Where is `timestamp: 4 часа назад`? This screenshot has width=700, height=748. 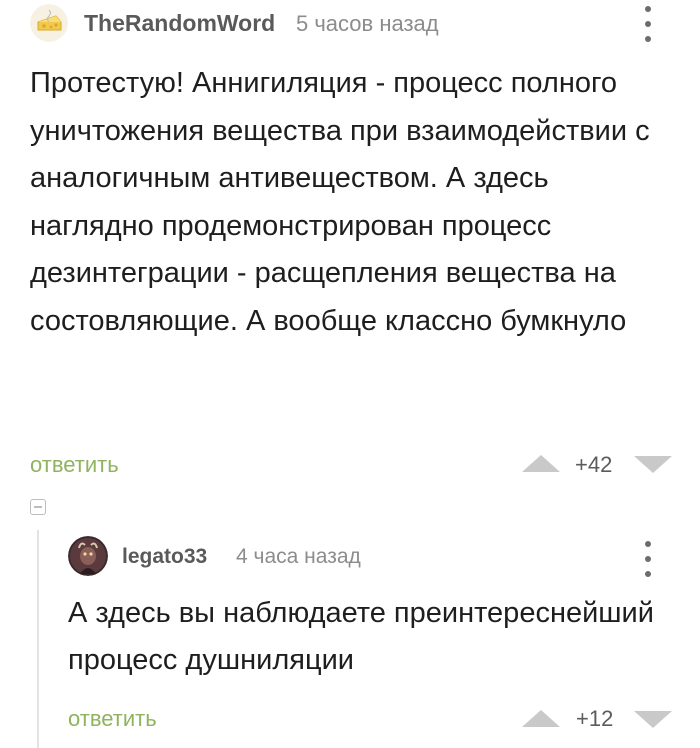
timestamp: 4 часа назад is located at coordinates (298, 556).